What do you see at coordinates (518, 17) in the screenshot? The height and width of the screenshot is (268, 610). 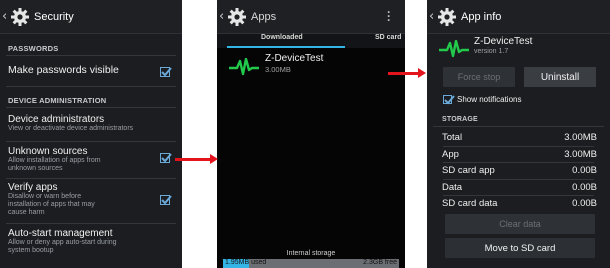 I see `app-info-action-bar: ‹ App info` at bounding box center [518, 17].